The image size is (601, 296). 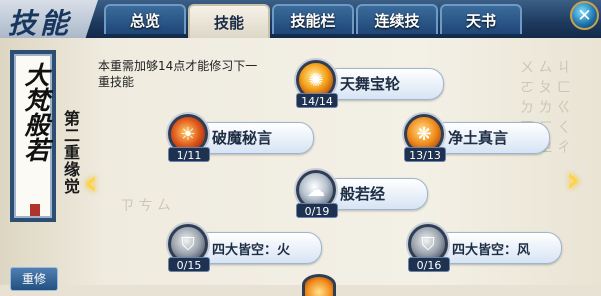 I want to click on skill-node-bore-jing: 般若经 ☁ 0/19, so click(x=371, y=194).